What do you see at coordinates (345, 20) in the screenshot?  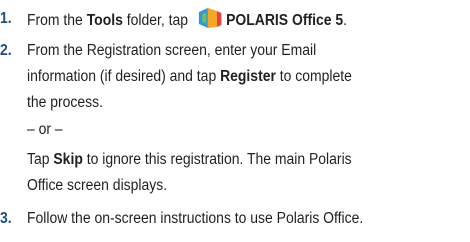 I see `step-1-text-post: .` at bounding box center [345, 20].